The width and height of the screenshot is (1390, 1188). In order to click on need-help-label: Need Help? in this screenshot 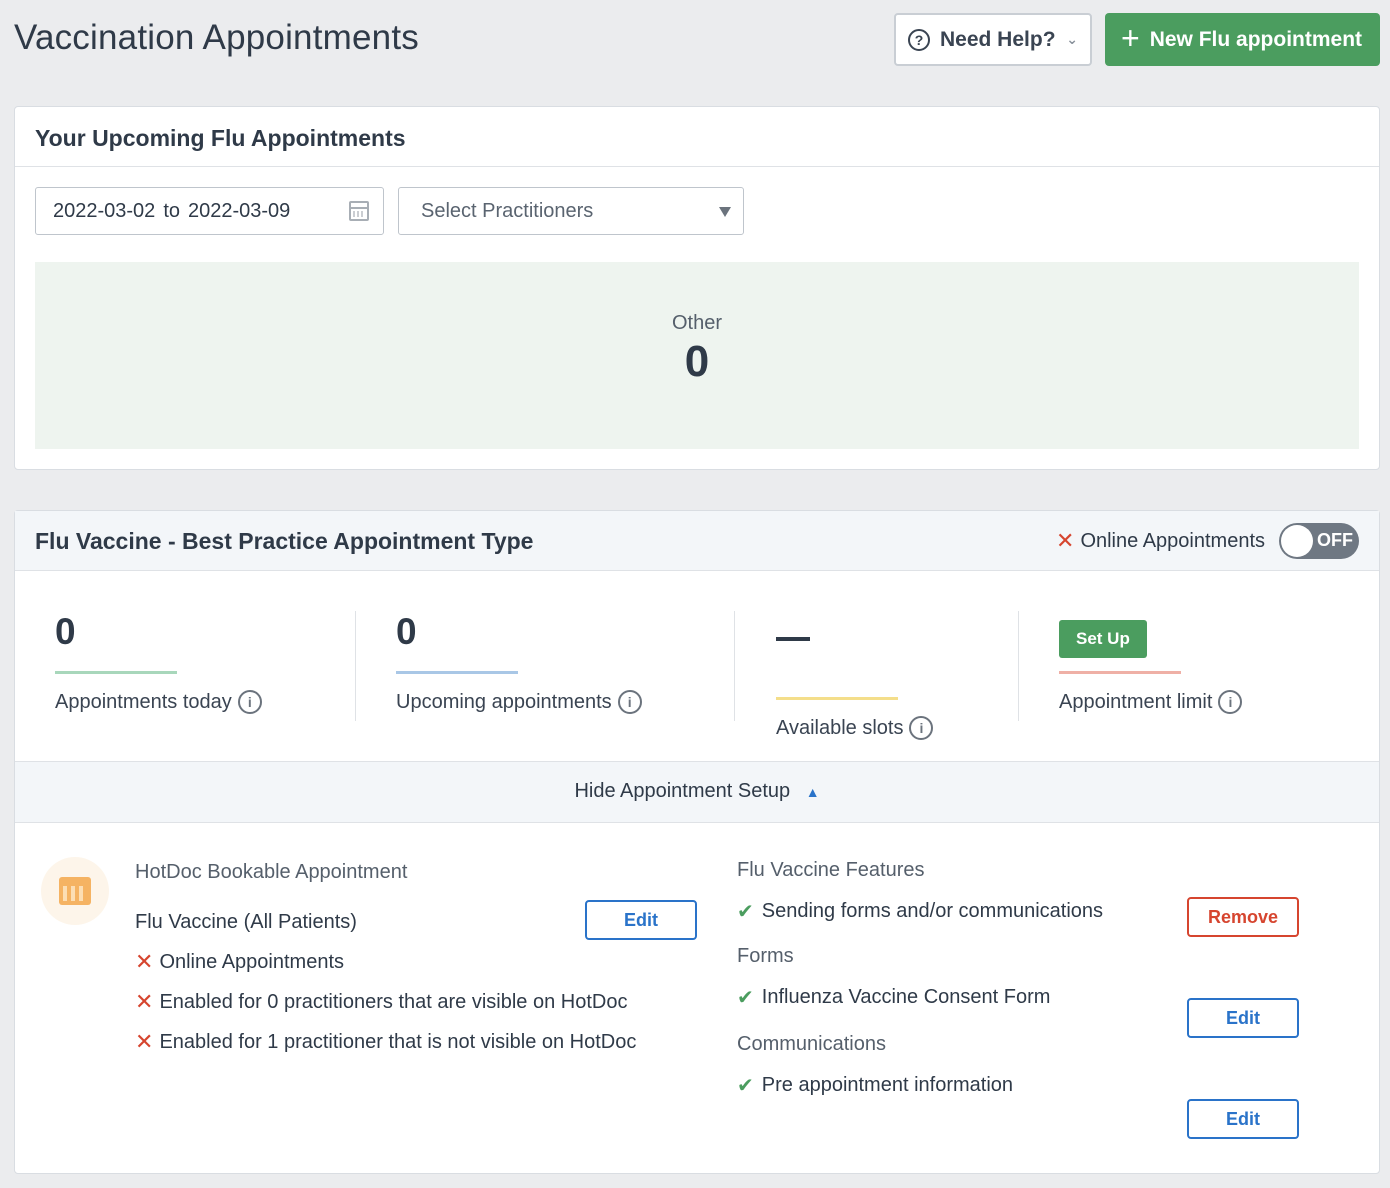, I will do `click(998, 39)`.